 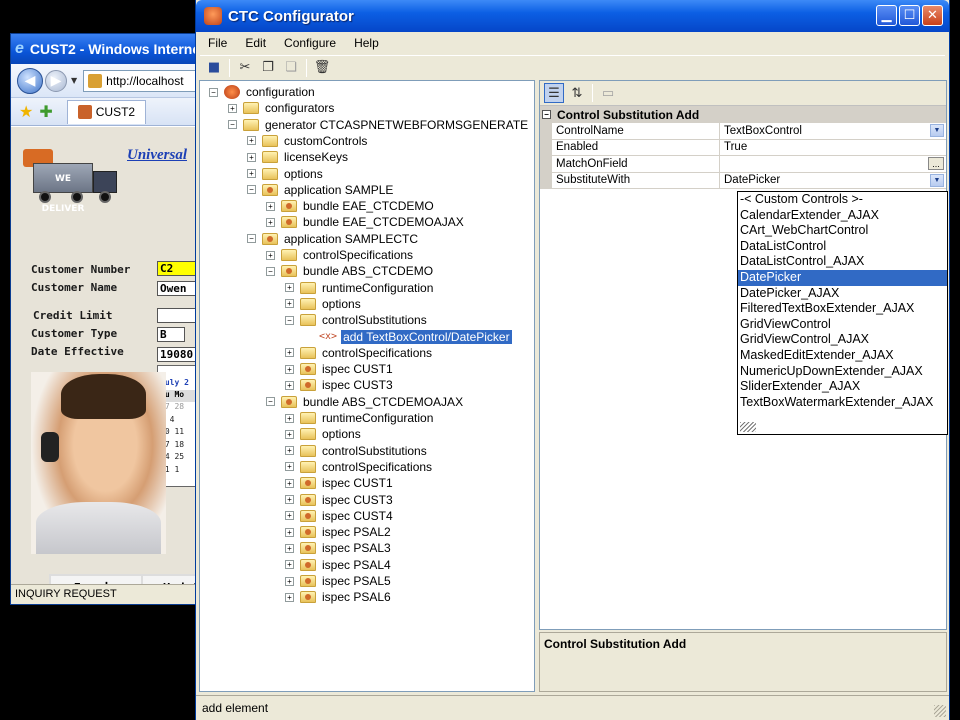 I want to click on property-row-substitutewith: SubstituteWith DatePicker ▼, so click(x=743, y=180).